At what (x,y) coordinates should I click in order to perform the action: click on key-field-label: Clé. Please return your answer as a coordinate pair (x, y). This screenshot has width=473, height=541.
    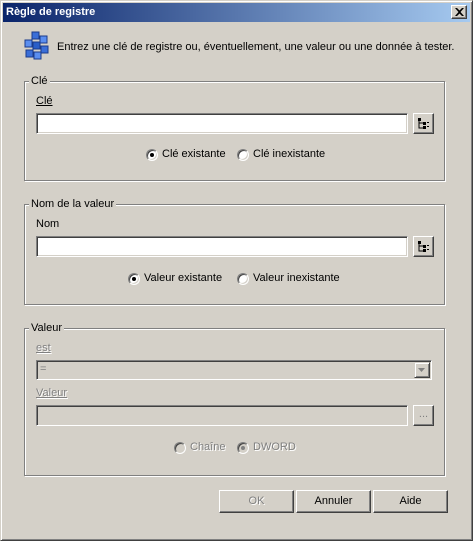
    Looking at the image, I should click on (44, 101).